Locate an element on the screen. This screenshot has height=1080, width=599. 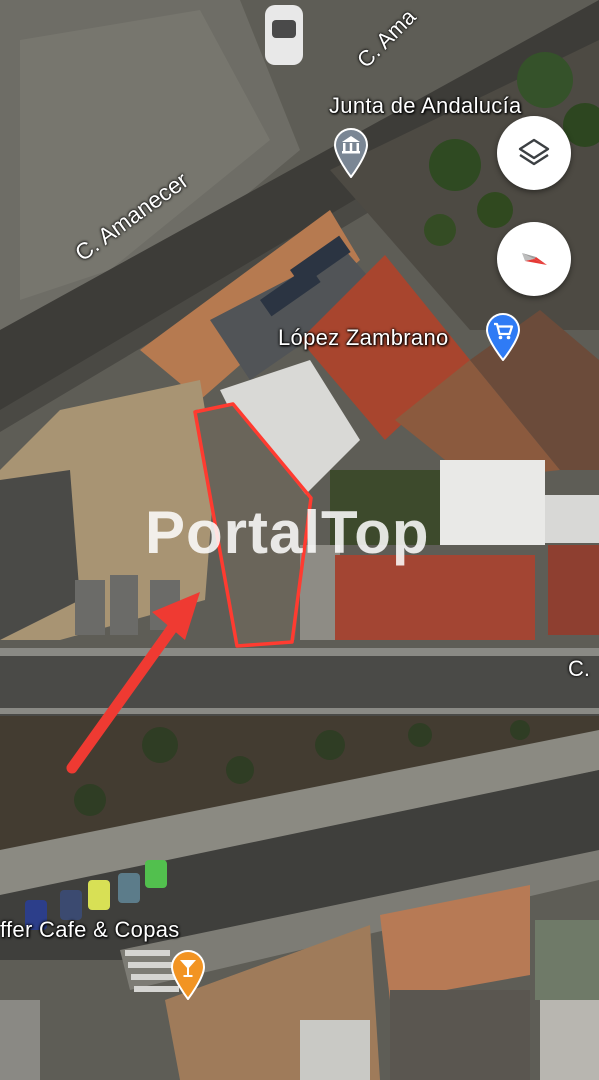
cocktail-glass-icon is located at coordinates (188, 975).